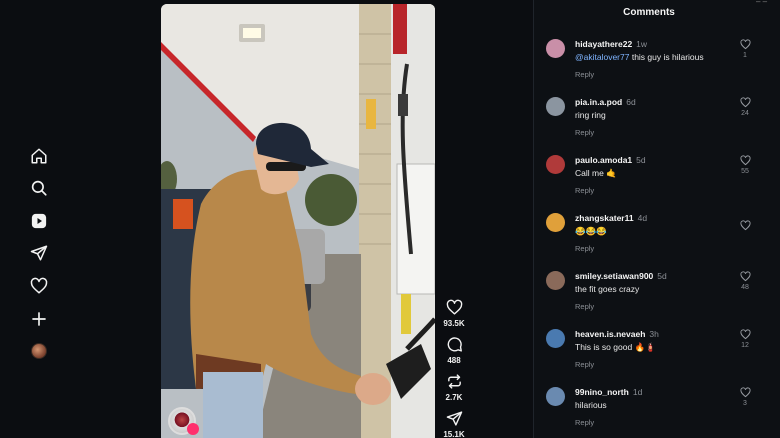 The width and height of the screenshot is (780, 438). I want to click on comment-like-button, so click(745, 226).